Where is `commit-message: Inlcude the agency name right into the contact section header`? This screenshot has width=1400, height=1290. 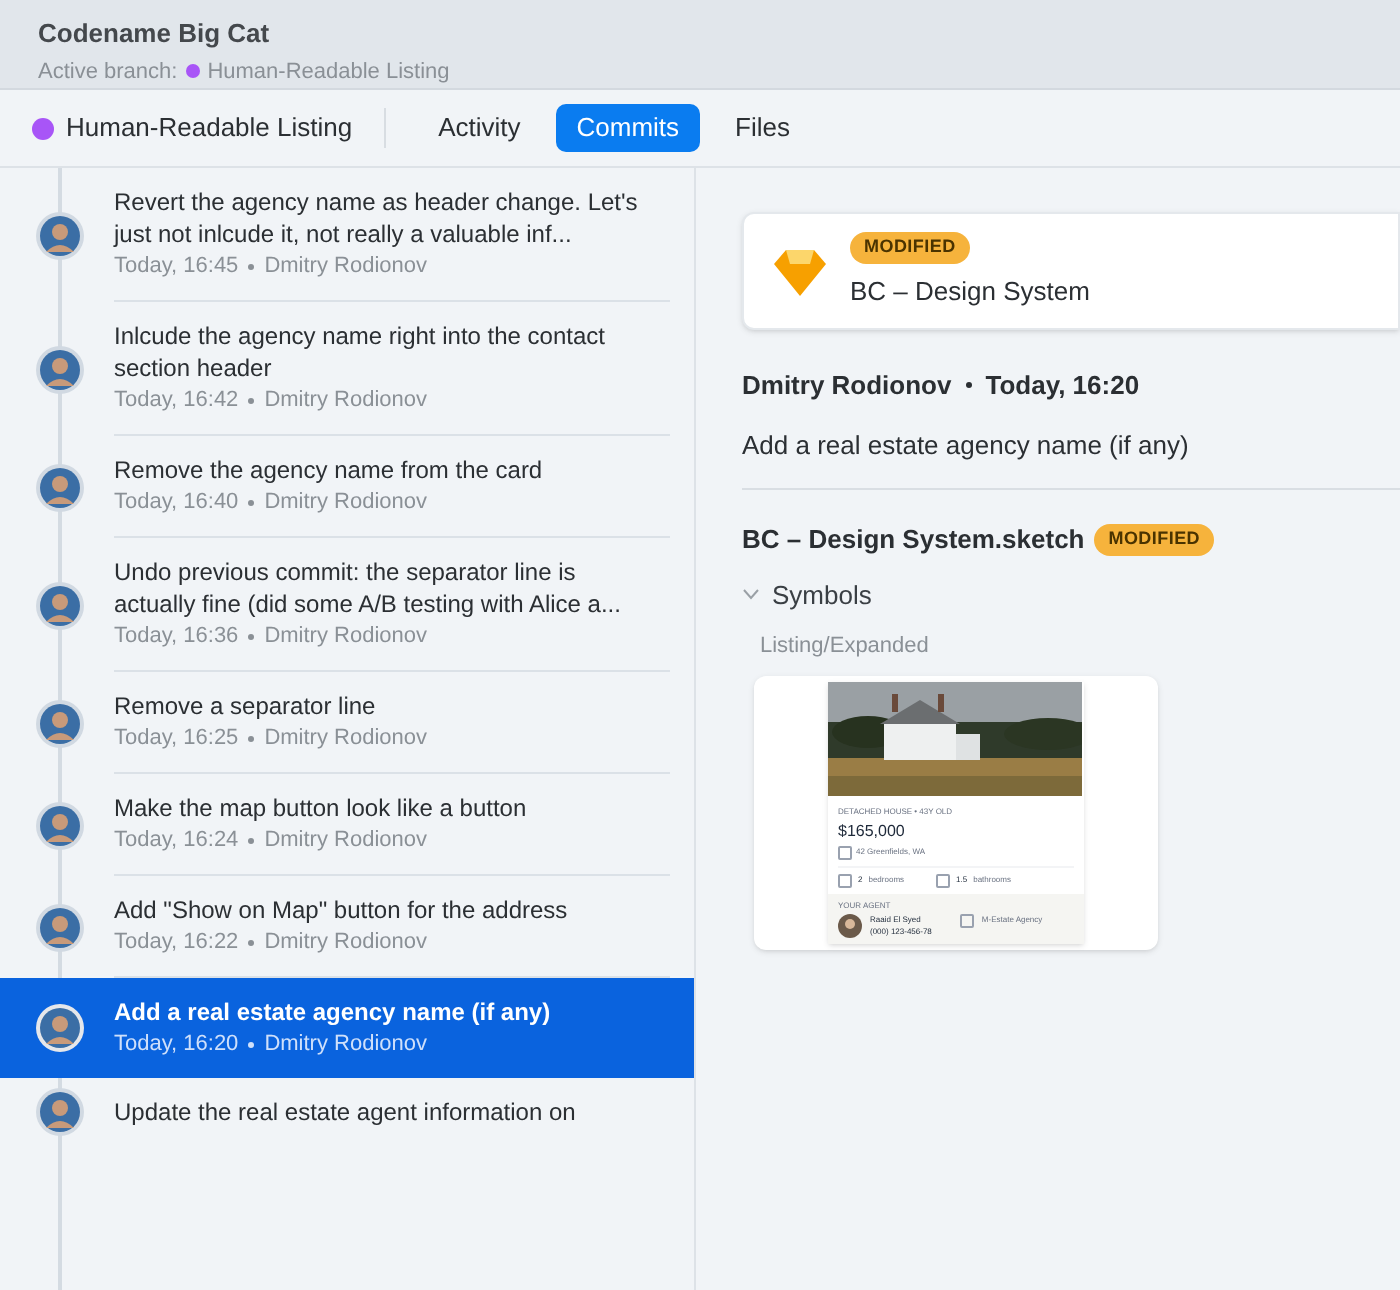 commit-message: Inlcude the agency name right into the contact section header is located at coordinates (360, 352).